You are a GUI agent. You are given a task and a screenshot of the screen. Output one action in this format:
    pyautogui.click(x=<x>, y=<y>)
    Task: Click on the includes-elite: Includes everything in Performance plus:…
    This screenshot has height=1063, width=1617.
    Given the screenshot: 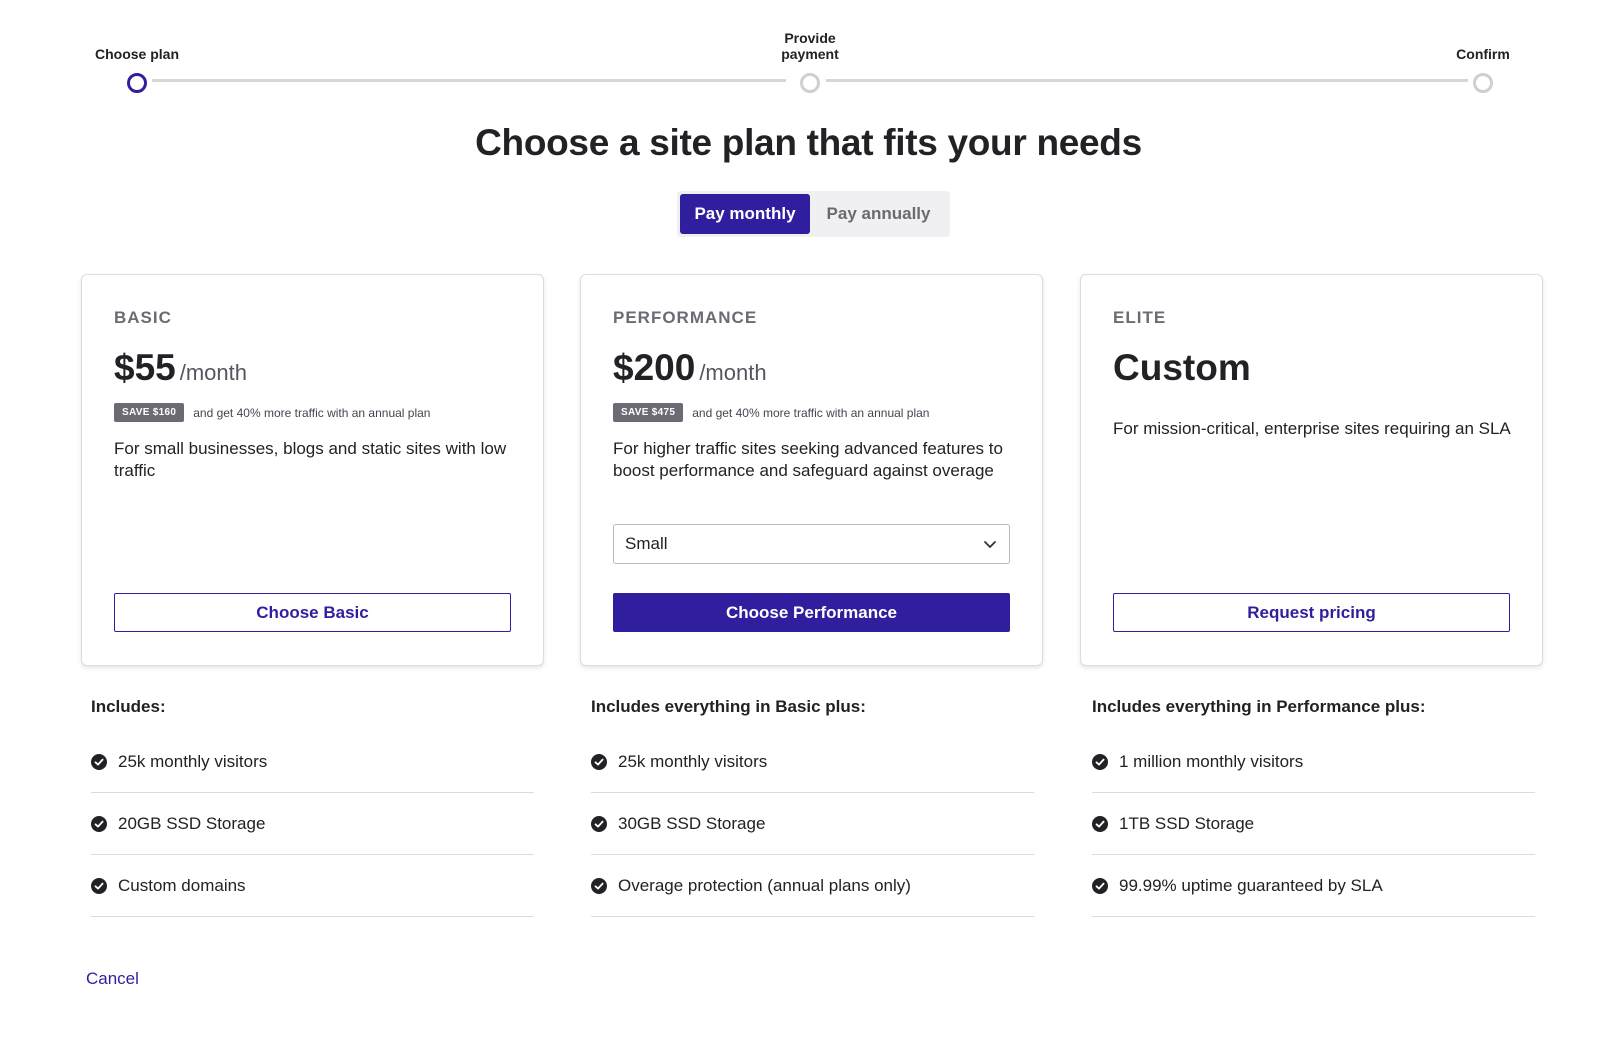 What is the action you would take?
    pyautogui.click(x=1313, y=807)
    